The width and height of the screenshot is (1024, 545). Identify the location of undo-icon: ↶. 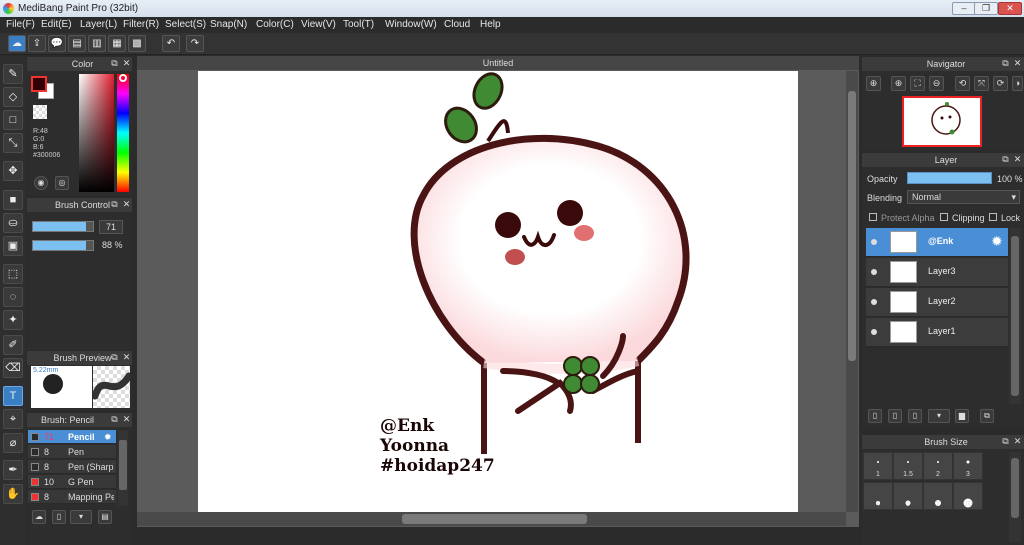
(171, 43).